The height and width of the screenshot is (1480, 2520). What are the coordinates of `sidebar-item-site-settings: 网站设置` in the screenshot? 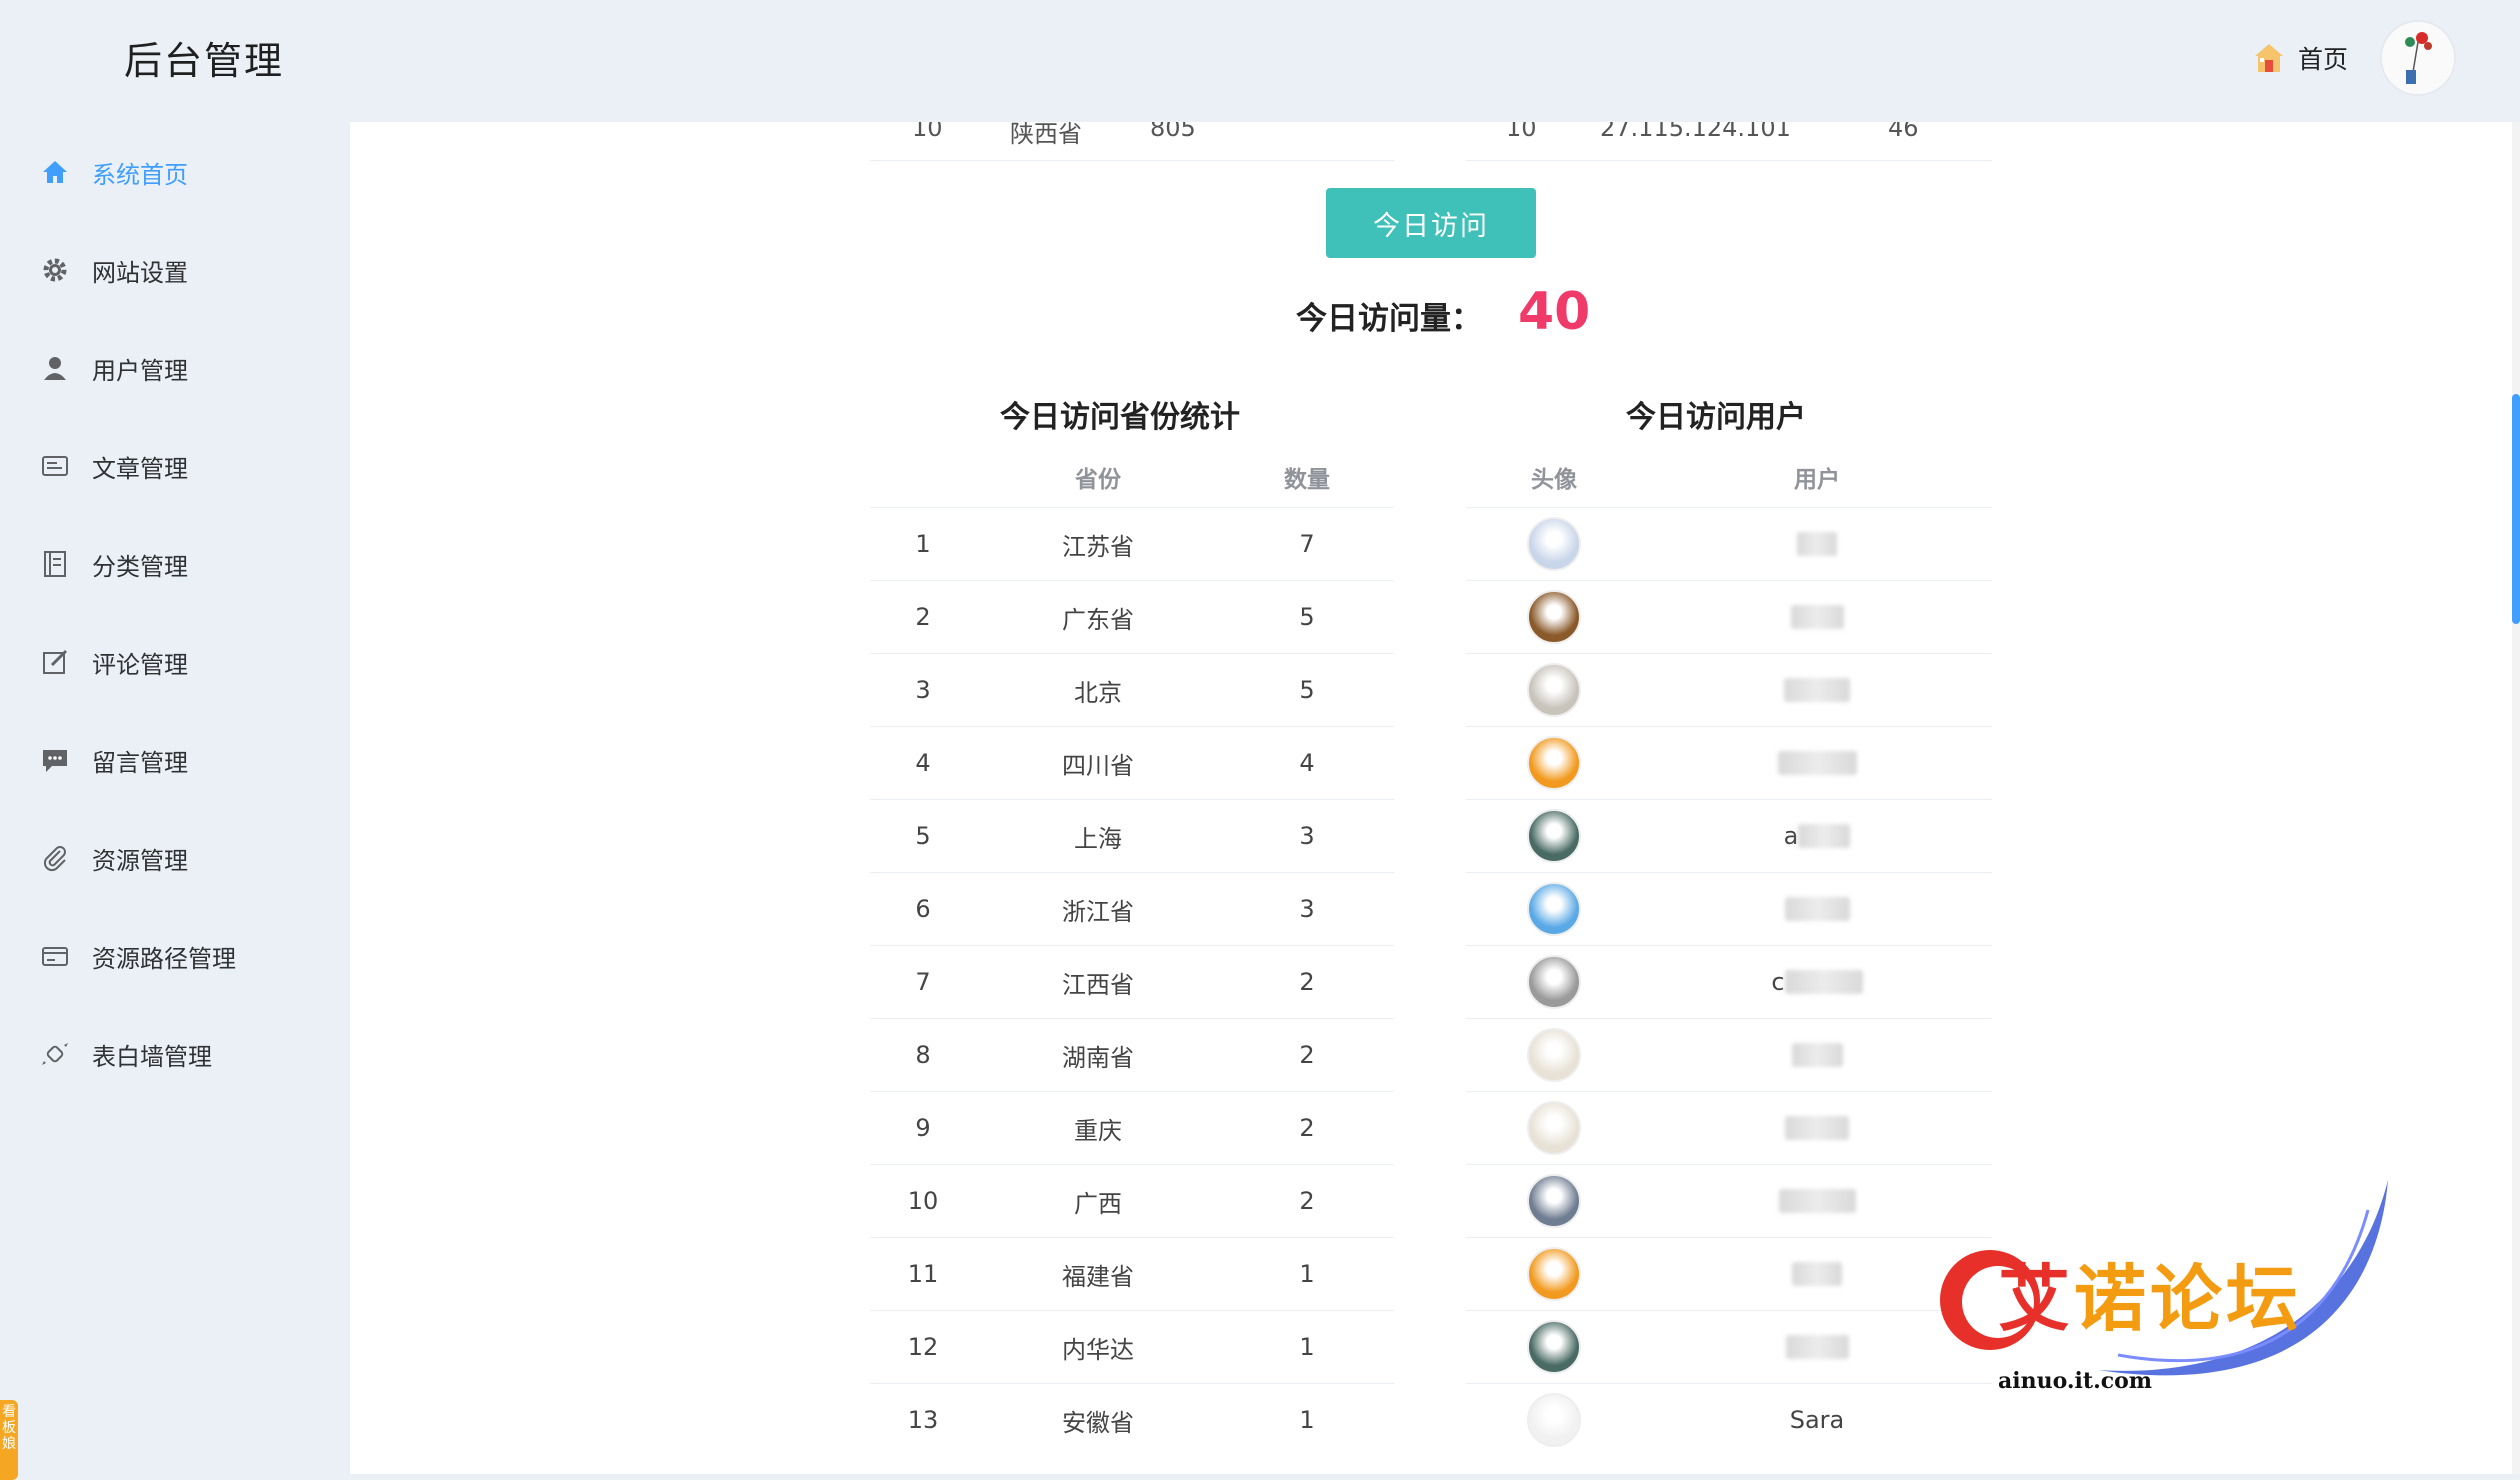 It's located at (114, 270).